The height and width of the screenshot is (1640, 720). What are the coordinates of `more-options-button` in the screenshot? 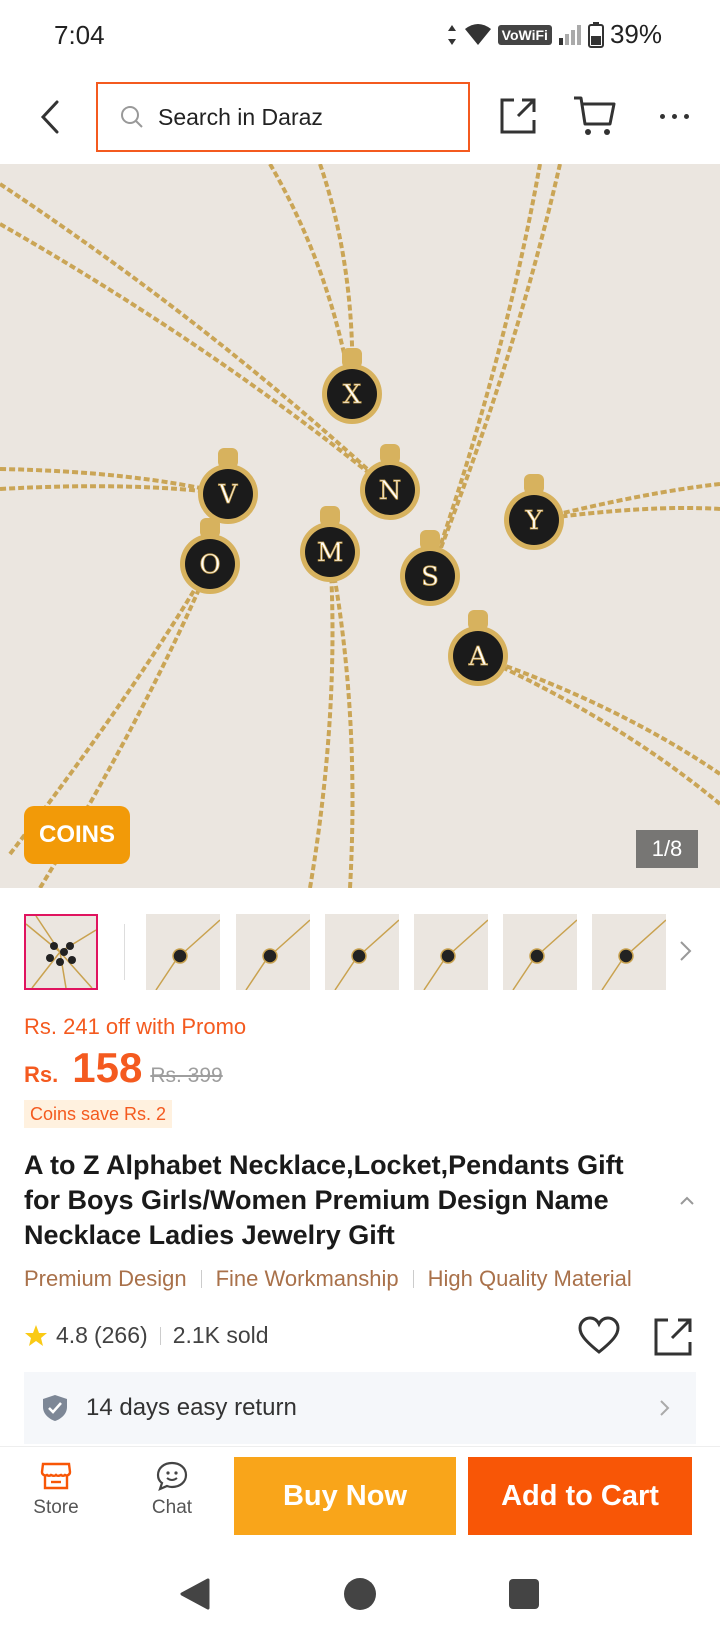 It's located at (674, 116).